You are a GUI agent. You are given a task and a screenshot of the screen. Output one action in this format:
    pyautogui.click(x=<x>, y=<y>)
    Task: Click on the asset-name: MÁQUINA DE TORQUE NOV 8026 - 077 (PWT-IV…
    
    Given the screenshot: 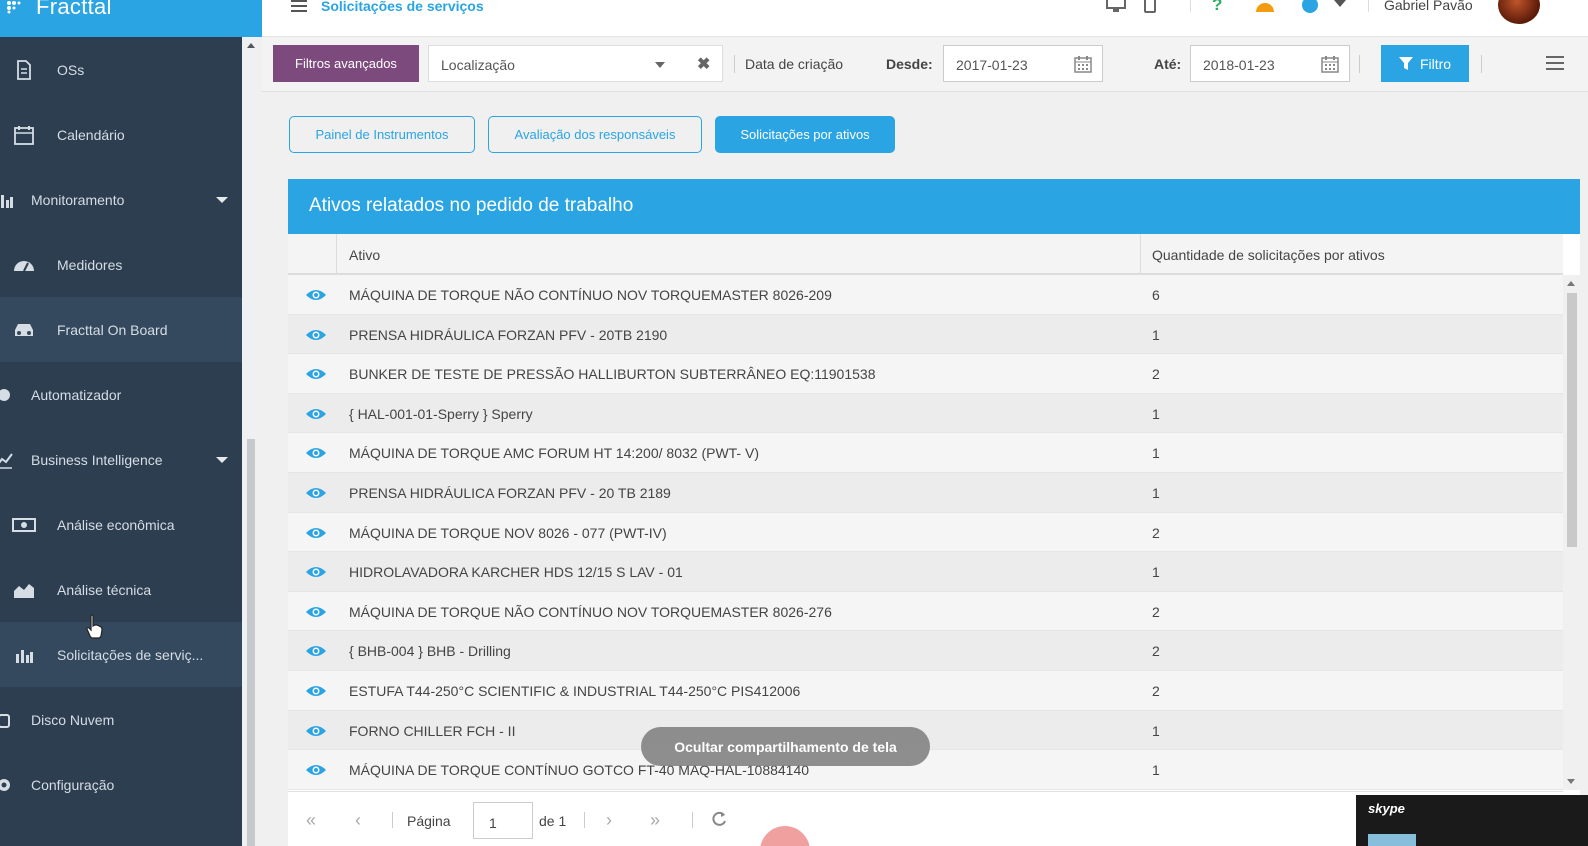 What is the action you would take?
    pyautogui.click(x=508, y=532)
    